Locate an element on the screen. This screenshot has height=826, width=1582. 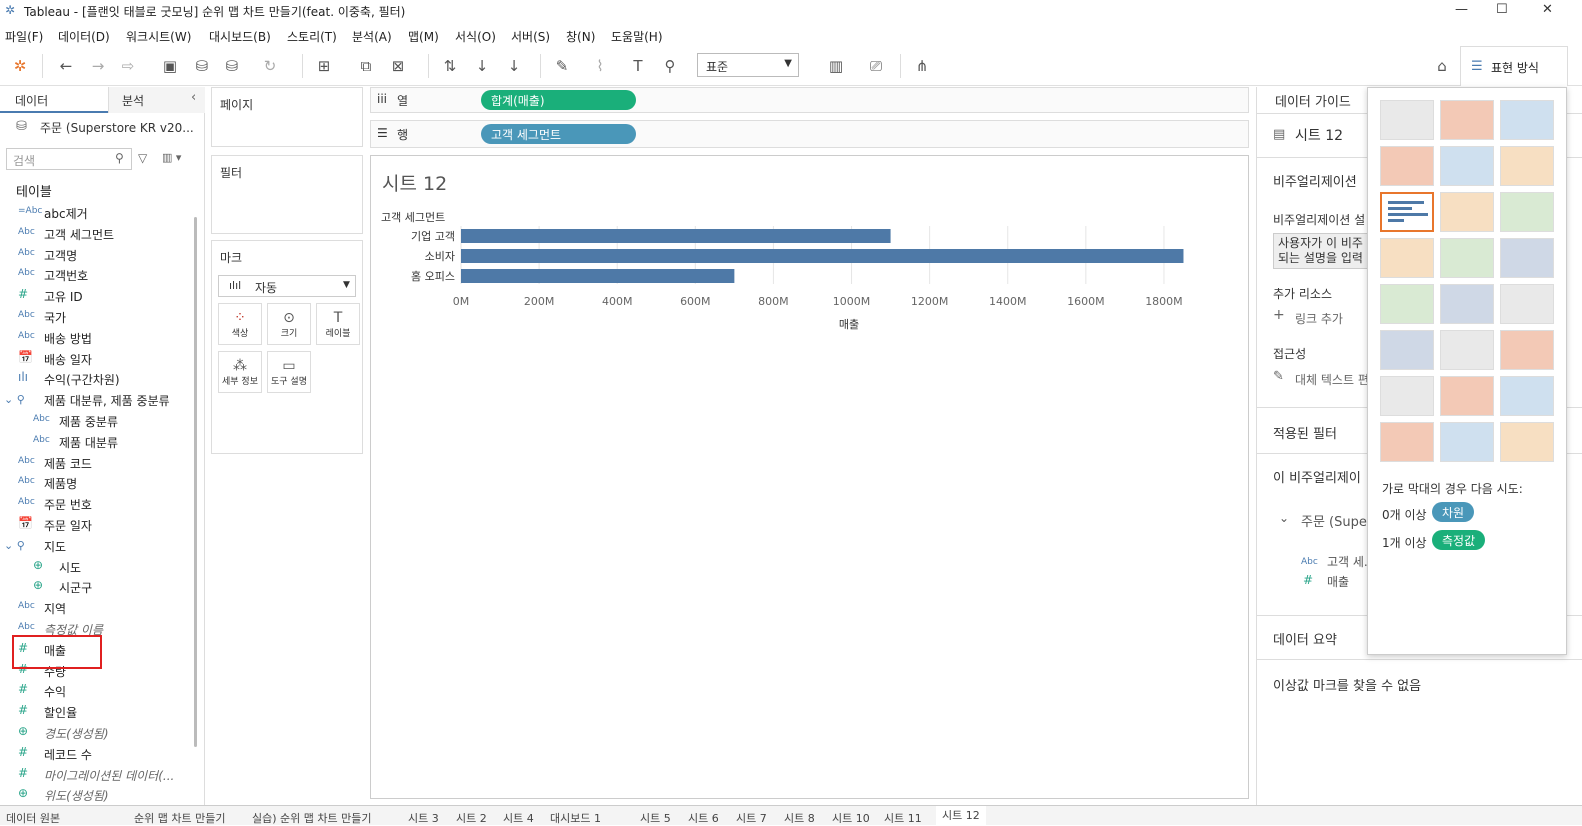
sheet-tab: 순위 맵 차트 만들기 is located at coordinates (179, 818).